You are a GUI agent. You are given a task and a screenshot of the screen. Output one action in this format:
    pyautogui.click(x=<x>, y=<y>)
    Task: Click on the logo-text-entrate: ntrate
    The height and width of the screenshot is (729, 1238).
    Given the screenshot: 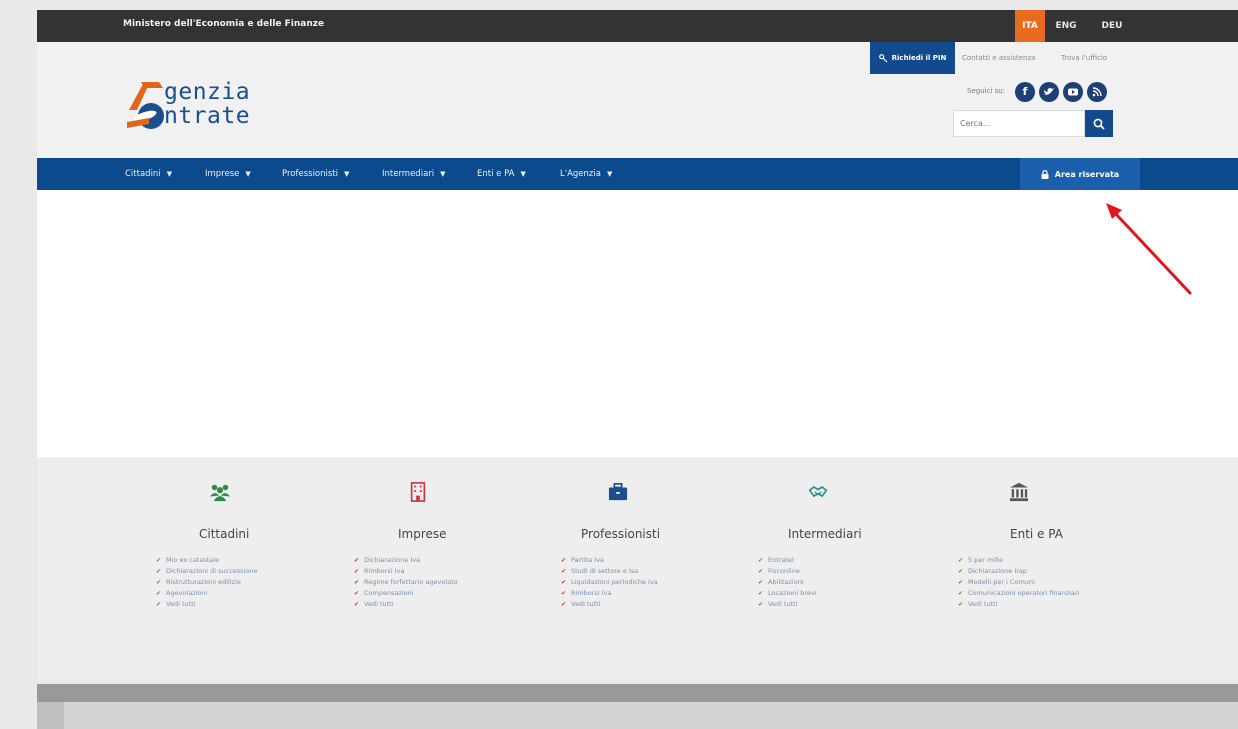 What is the action you would take?
    pyautogui.click(x=207, y=116)
    